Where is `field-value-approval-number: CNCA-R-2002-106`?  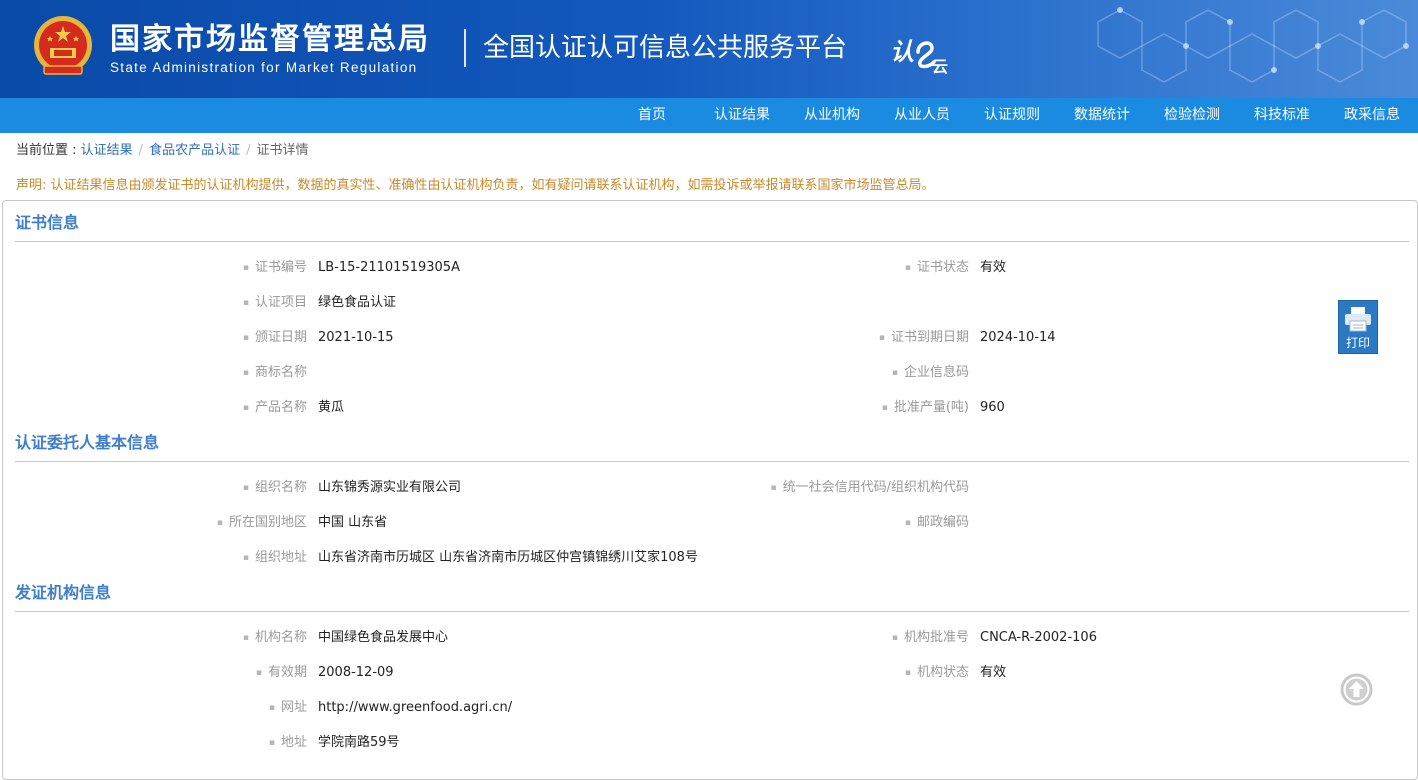
field-value-approval-number: CNCA-R-2002-106 is located at coordinates (1038, 637).